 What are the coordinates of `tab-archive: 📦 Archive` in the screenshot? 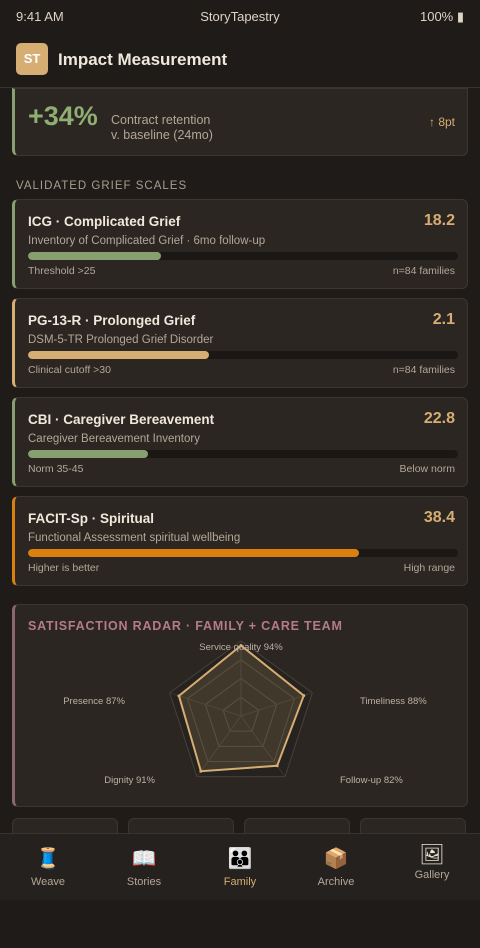 It's located at (336, 867).